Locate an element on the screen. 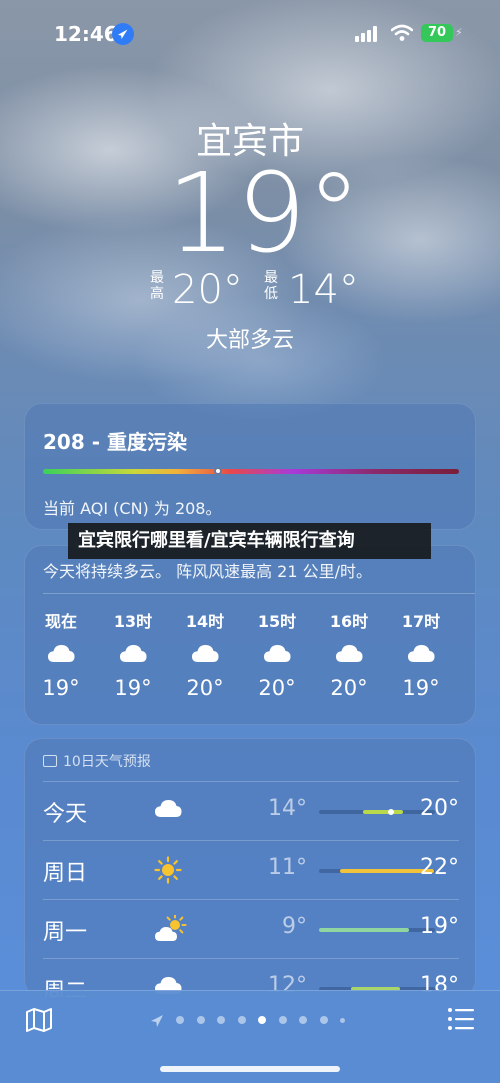 This screenshot has height=1083, width=500. condition-text: 大部多云 is located at coordinates (249, 340).